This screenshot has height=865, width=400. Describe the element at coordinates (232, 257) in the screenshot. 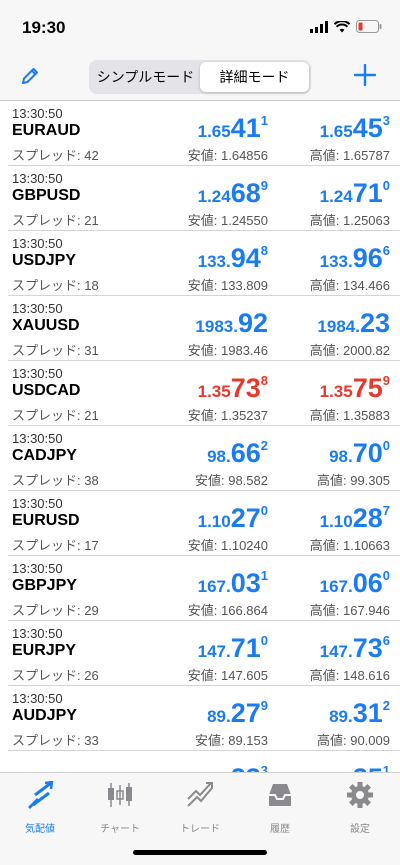

I see `bid-price: 133. 94 8` at that location.